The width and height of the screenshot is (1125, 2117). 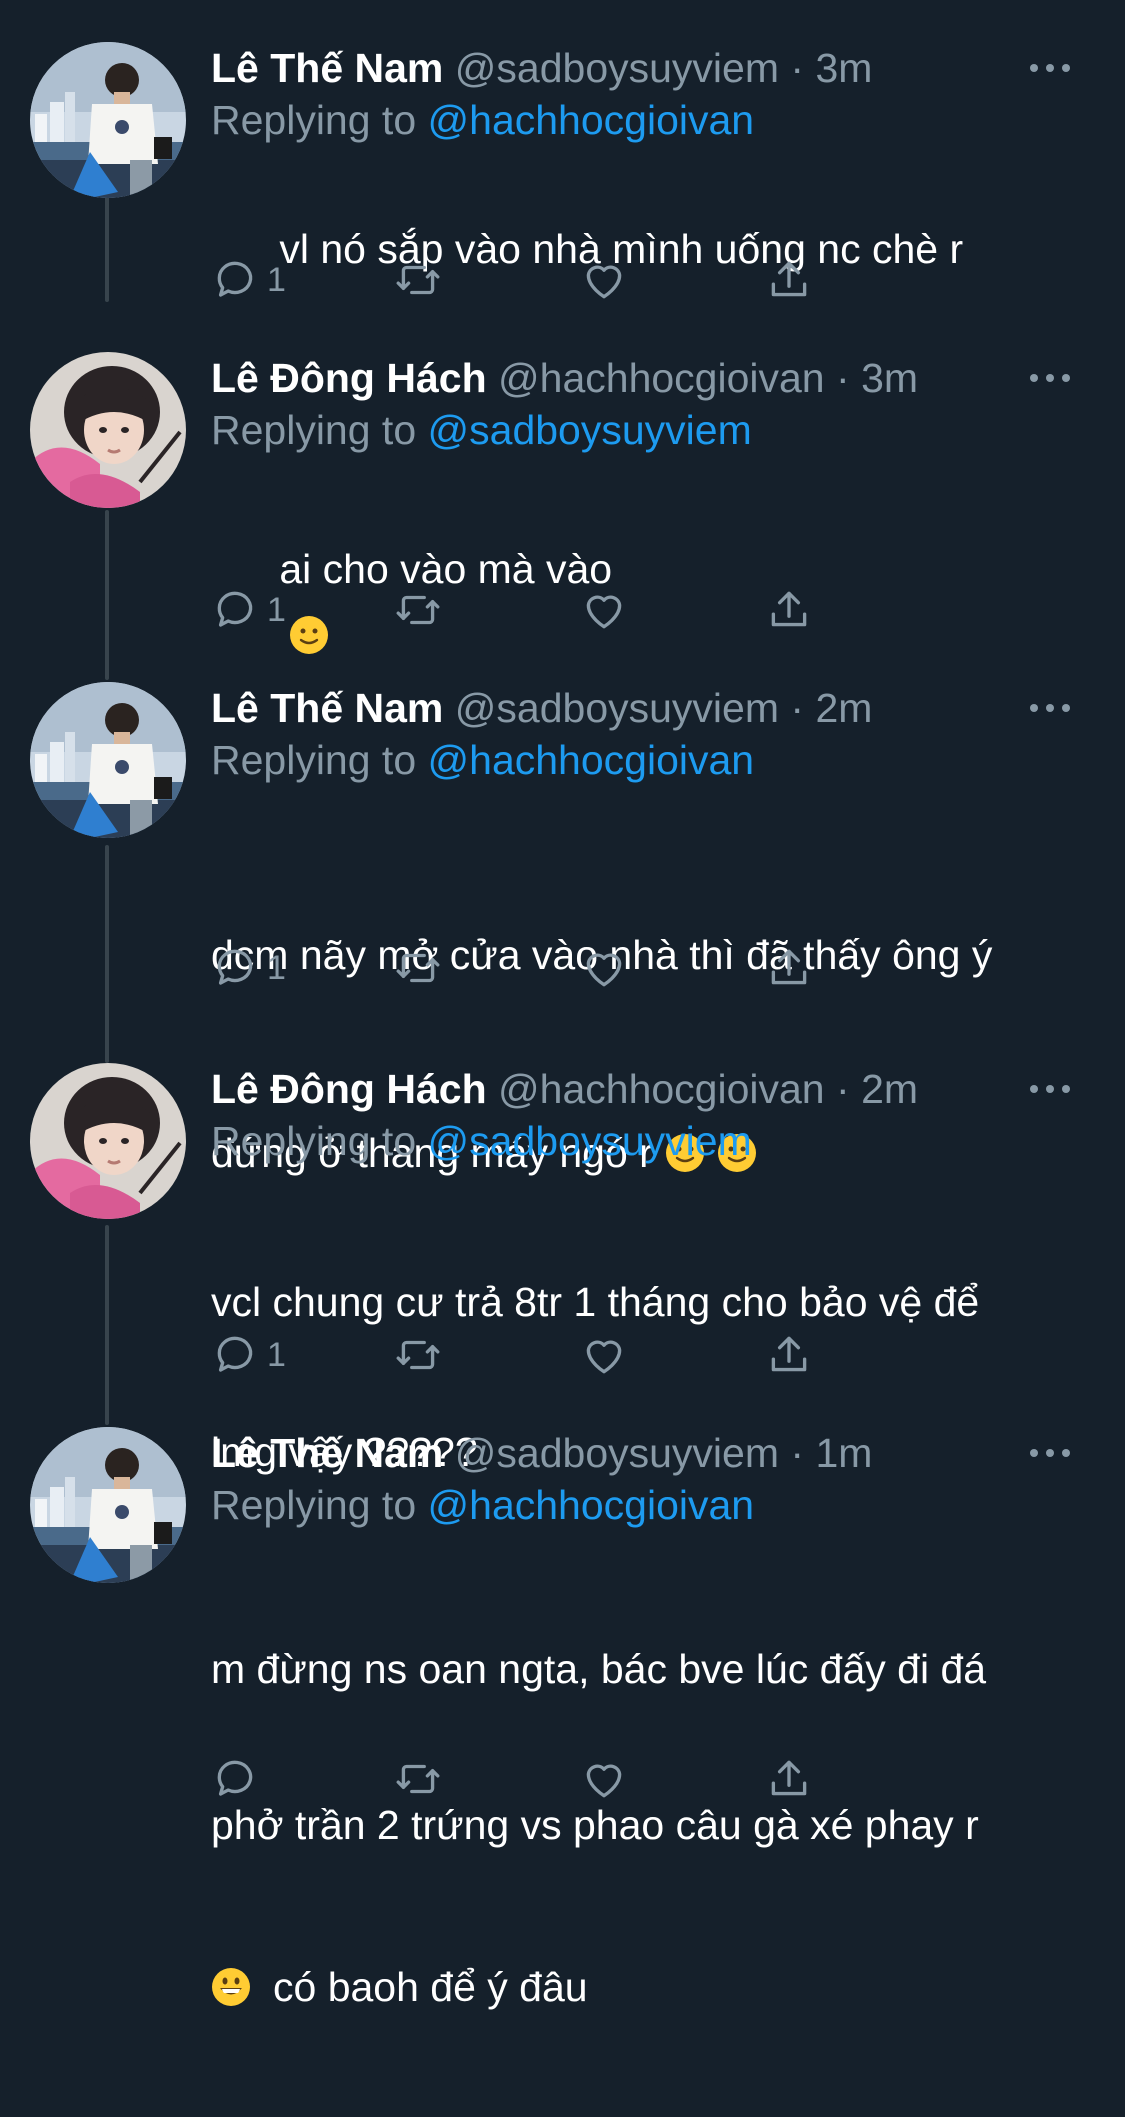 I want to click on tweet-actions, so click(x=561, y=1779).